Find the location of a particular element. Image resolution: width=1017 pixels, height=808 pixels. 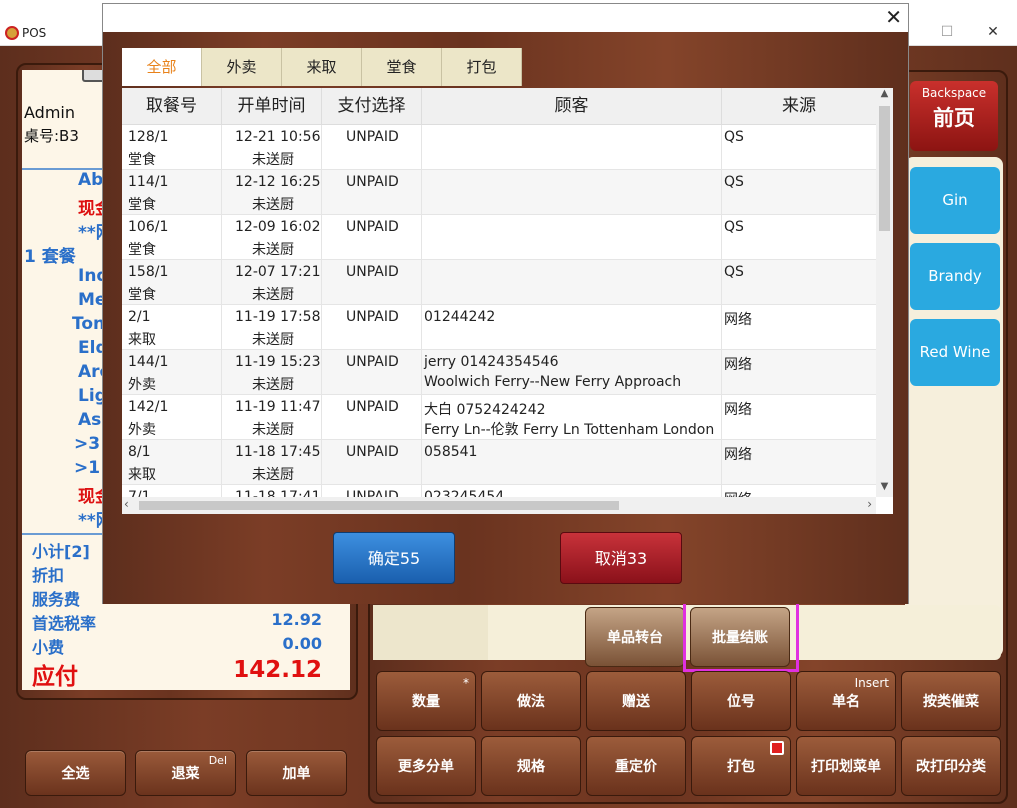

maximize-icon: ☐ is located at coordinates (947, 32).